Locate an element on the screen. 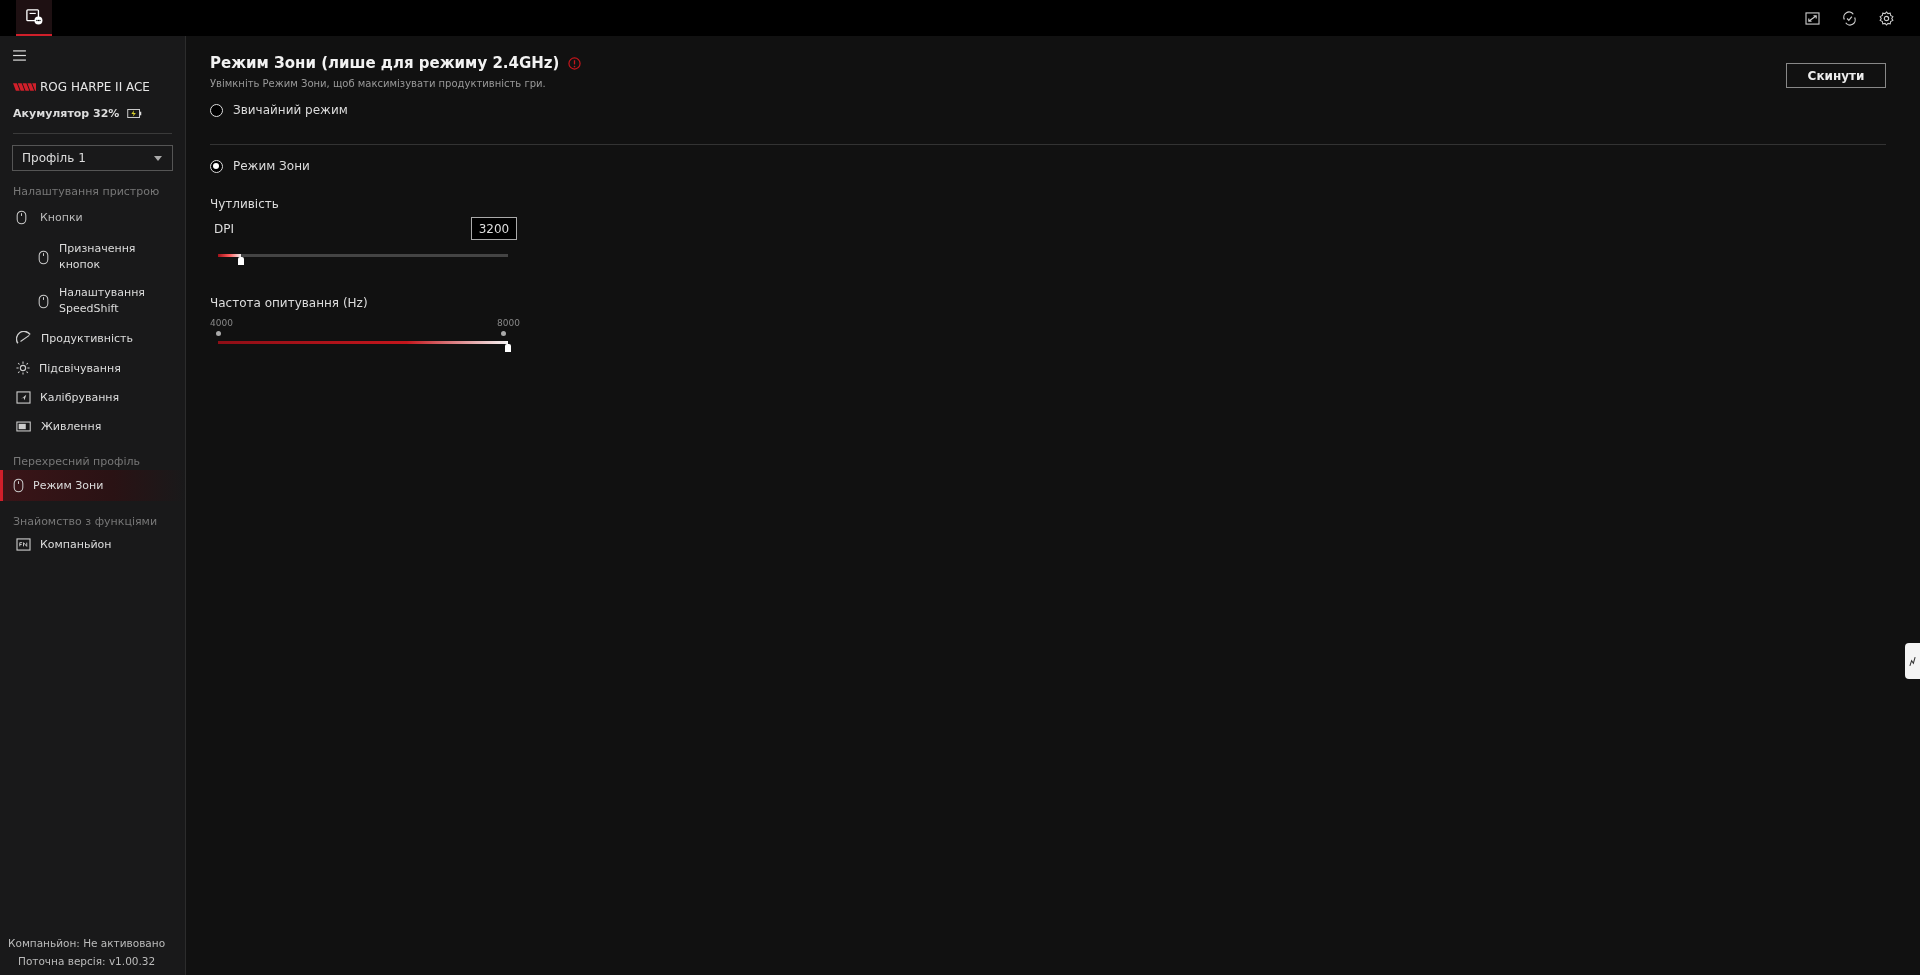 This screenshot has width=1920, height=975. nav-item: Продуктивність is located at coordinates (92, 338).